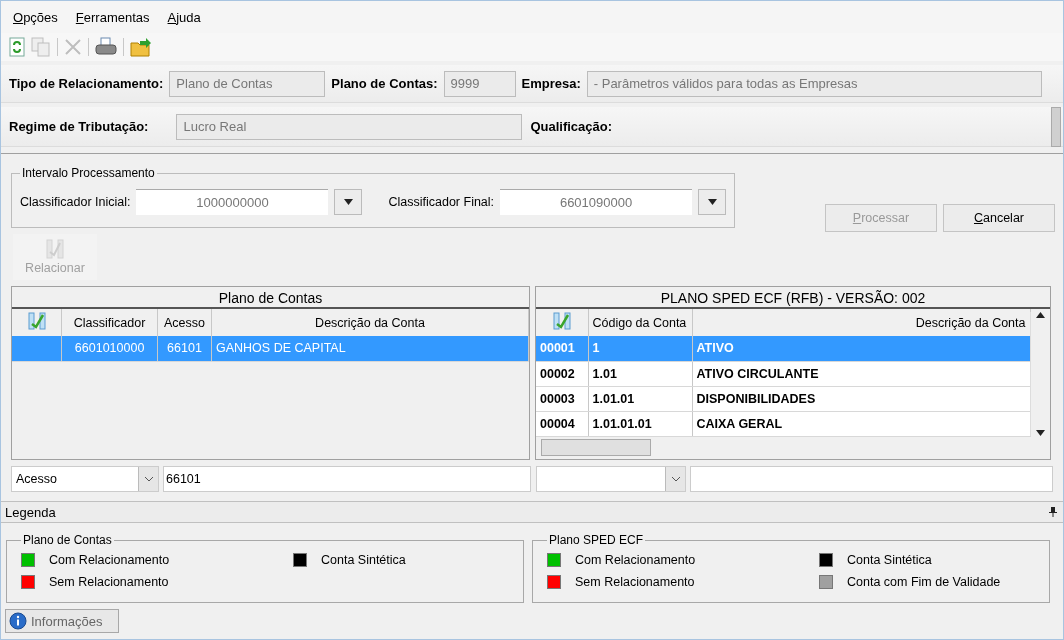 The width and height of the screenshot is (1064, 640). I want to click on table-cell: 1.01.01.01, so click(640, 423).